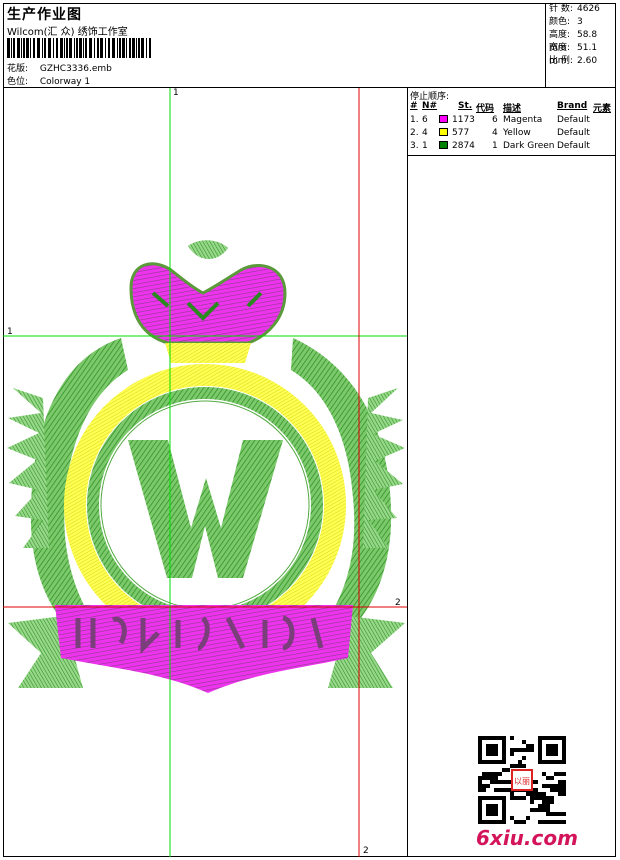 Image resolution: width=620 pixels, height=860 pixels. What do you see at coordinates (527, 838) in the screenshot?
I see `site-watermark: 6xiu.com` at bounding box center [527, 838].